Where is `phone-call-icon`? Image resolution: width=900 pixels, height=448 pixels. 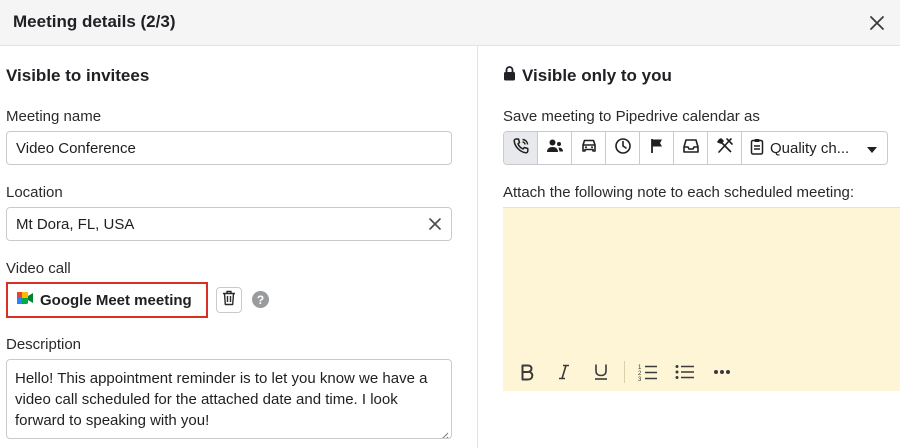 phone-call-icon is located at coordinates (521, 148).